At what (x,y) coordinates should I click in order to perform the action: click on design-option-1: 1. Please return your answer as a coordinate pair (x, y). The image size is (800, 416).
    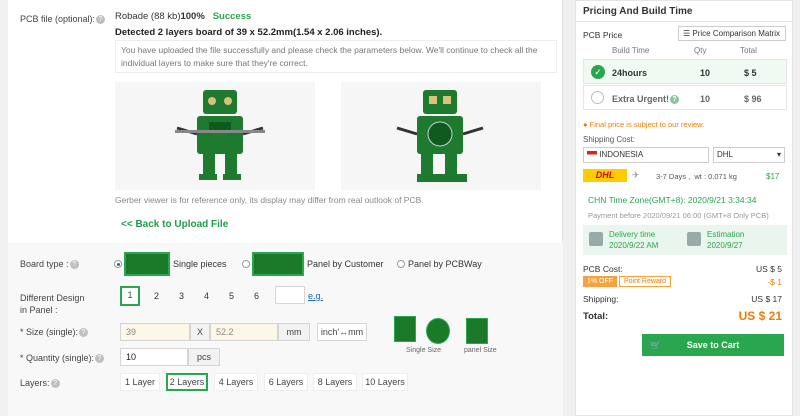
    Looking at the image, I should click on (130, 296).